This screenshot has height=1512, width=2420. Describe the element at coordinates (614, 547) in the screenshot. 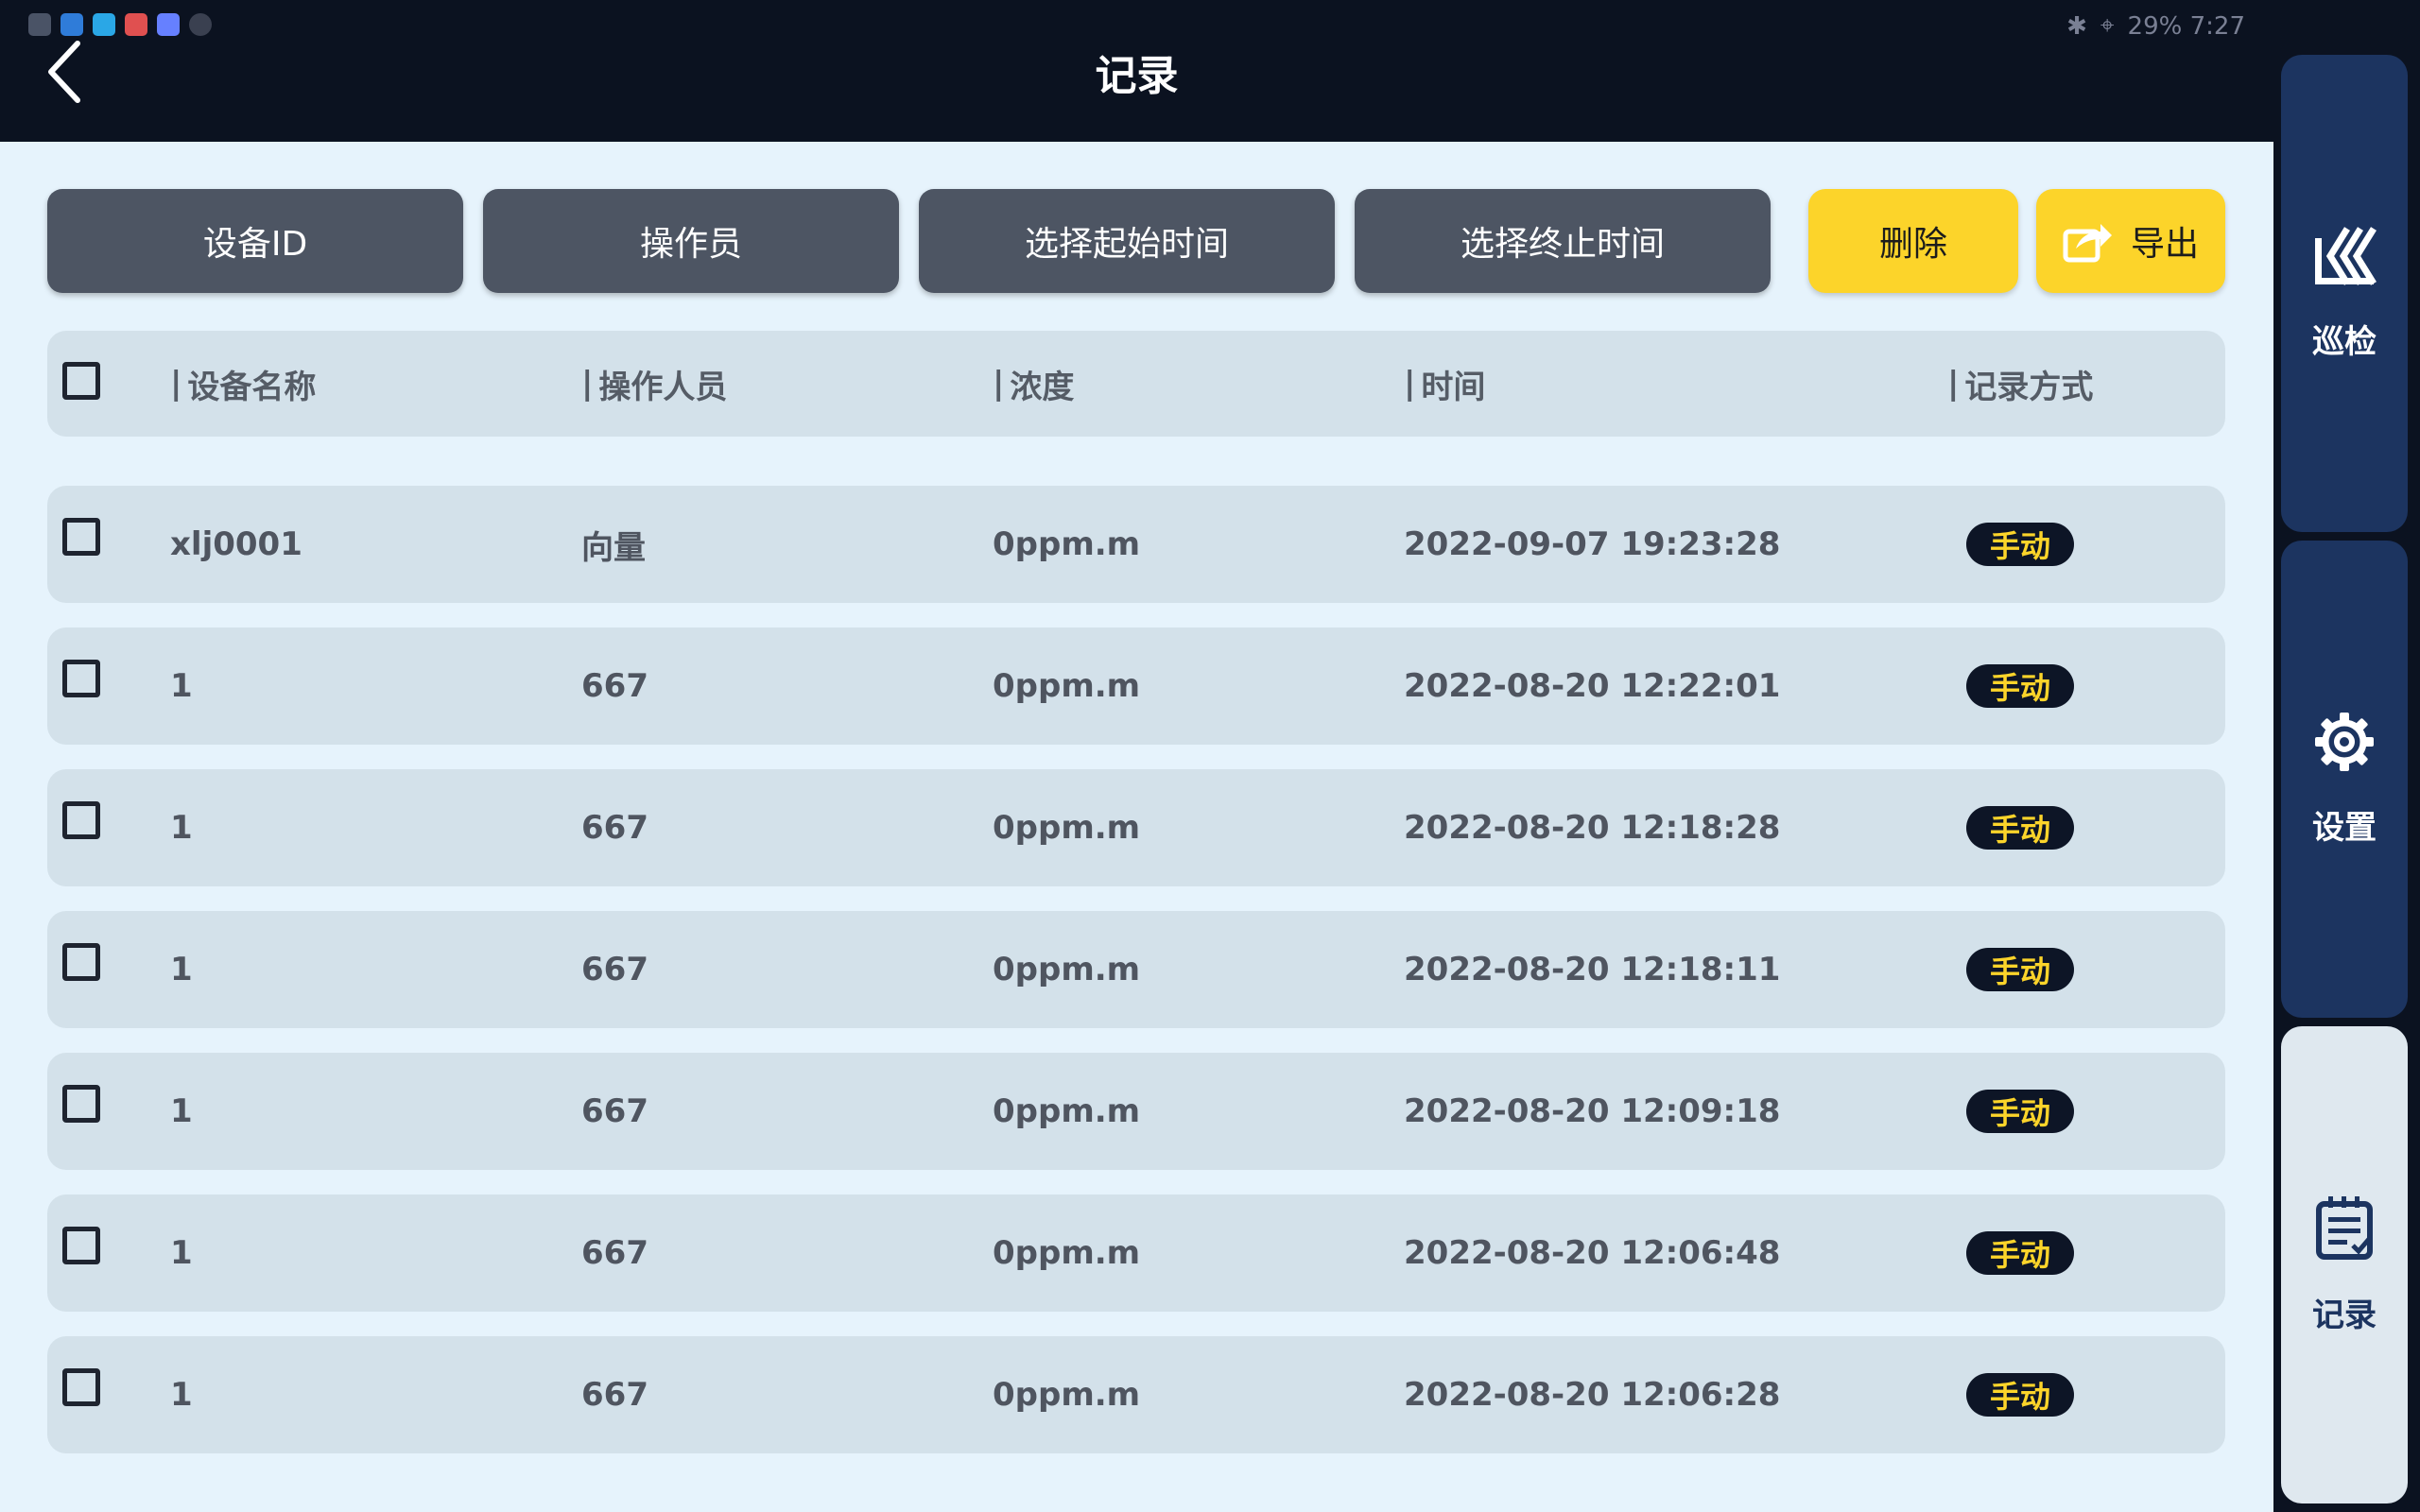

I see `cell-operator: 向量` at that location.